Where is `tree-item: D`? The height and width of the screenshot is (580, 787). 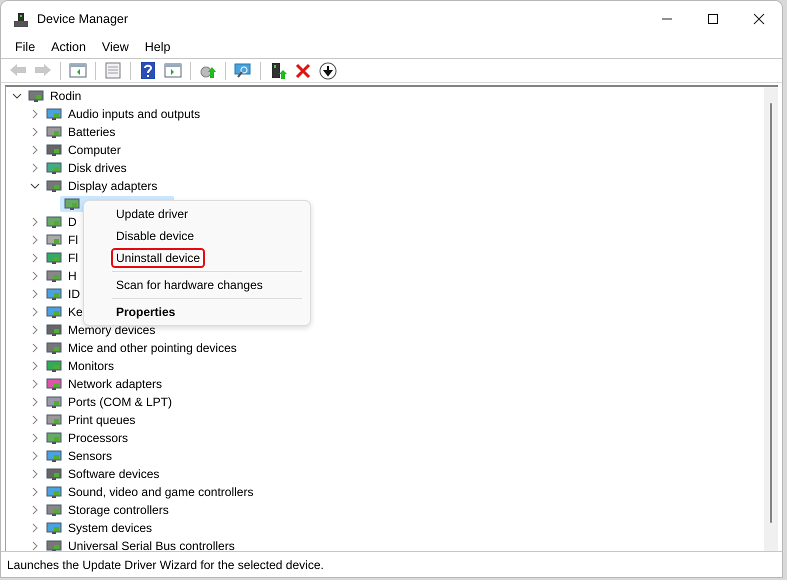 tree-item: D is located at coordinates (72, 222).